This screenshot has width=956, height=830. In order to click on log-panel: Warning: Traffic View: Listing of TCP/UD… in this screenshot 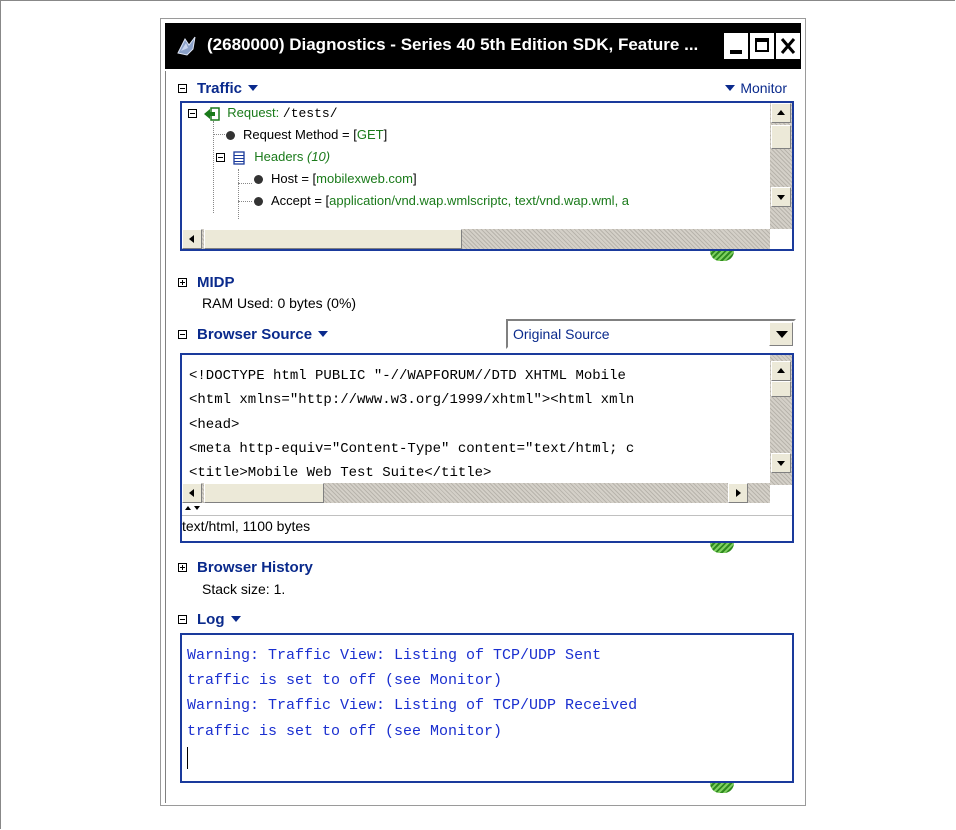, I will do `click(487, 708)`.